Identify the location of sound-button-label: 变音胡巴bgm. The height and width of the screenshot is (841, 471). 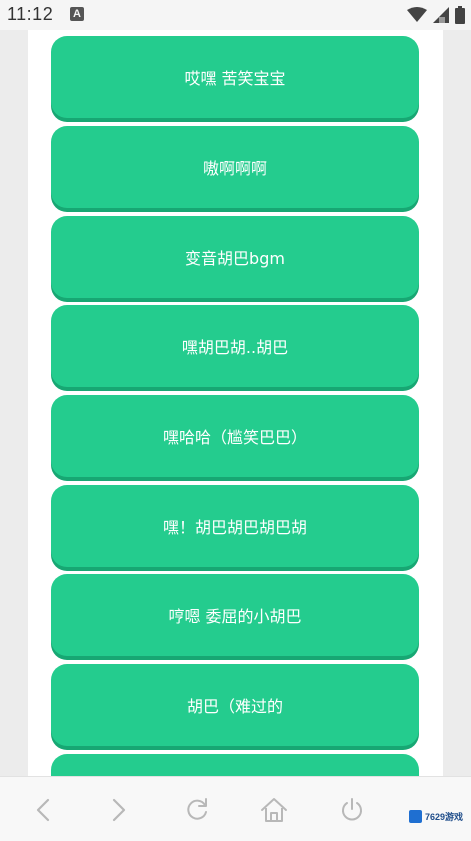
(235, 258).